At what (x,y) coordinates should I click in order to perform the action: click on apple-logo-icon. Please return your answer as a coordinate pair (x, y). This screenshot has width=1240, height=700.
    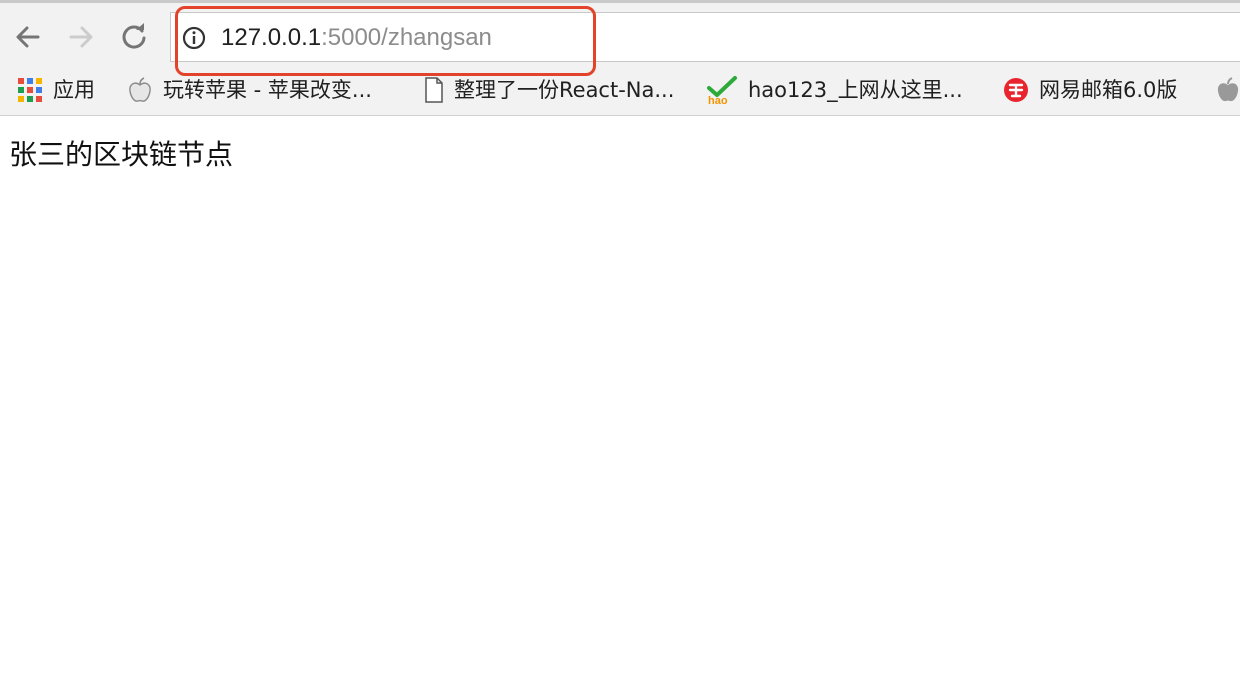
    Looking at the image, I should click on (1228, 89).